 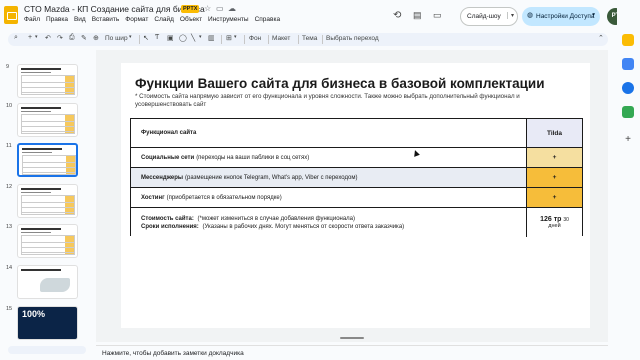 I want to click on menu-edit: Правка, so click(x=57, y=19).